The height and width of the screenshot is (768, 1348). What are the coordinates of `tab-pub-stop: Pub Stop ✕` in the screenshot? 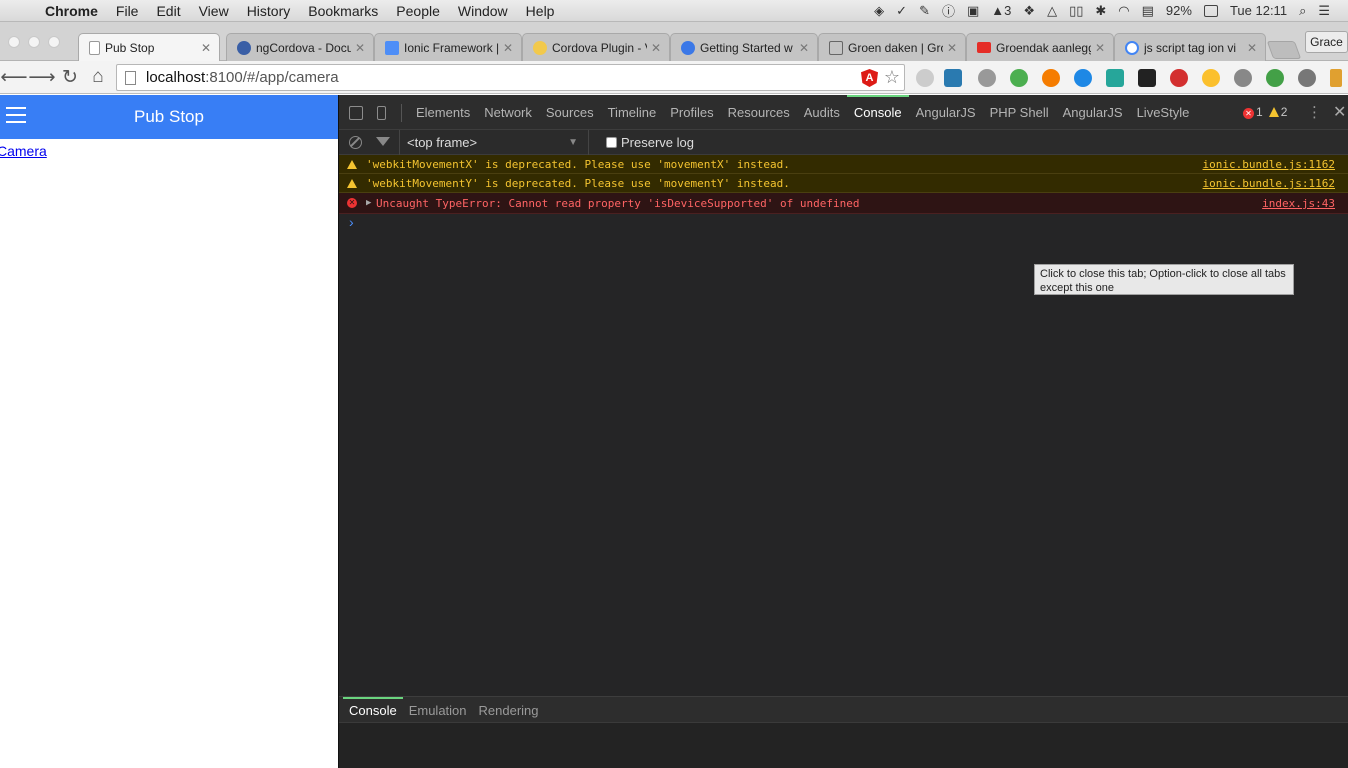 It's located at (149, 47).